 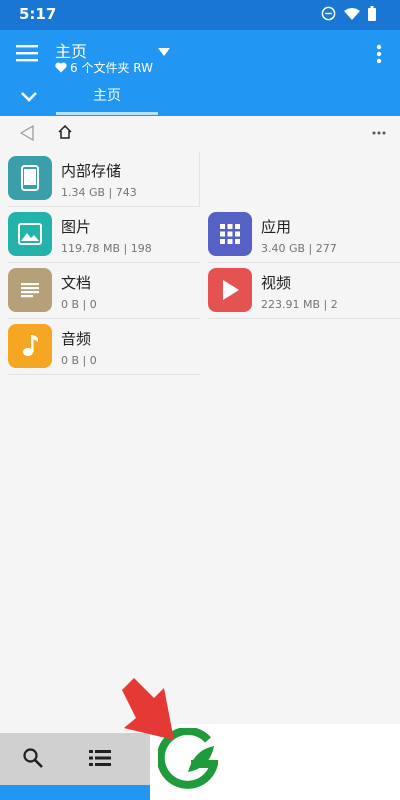 What do you see at coordinates (104, 347) in the screenshot?
I see `audio-item: 音频 0 B | 0` at bounding box center [104, 347].